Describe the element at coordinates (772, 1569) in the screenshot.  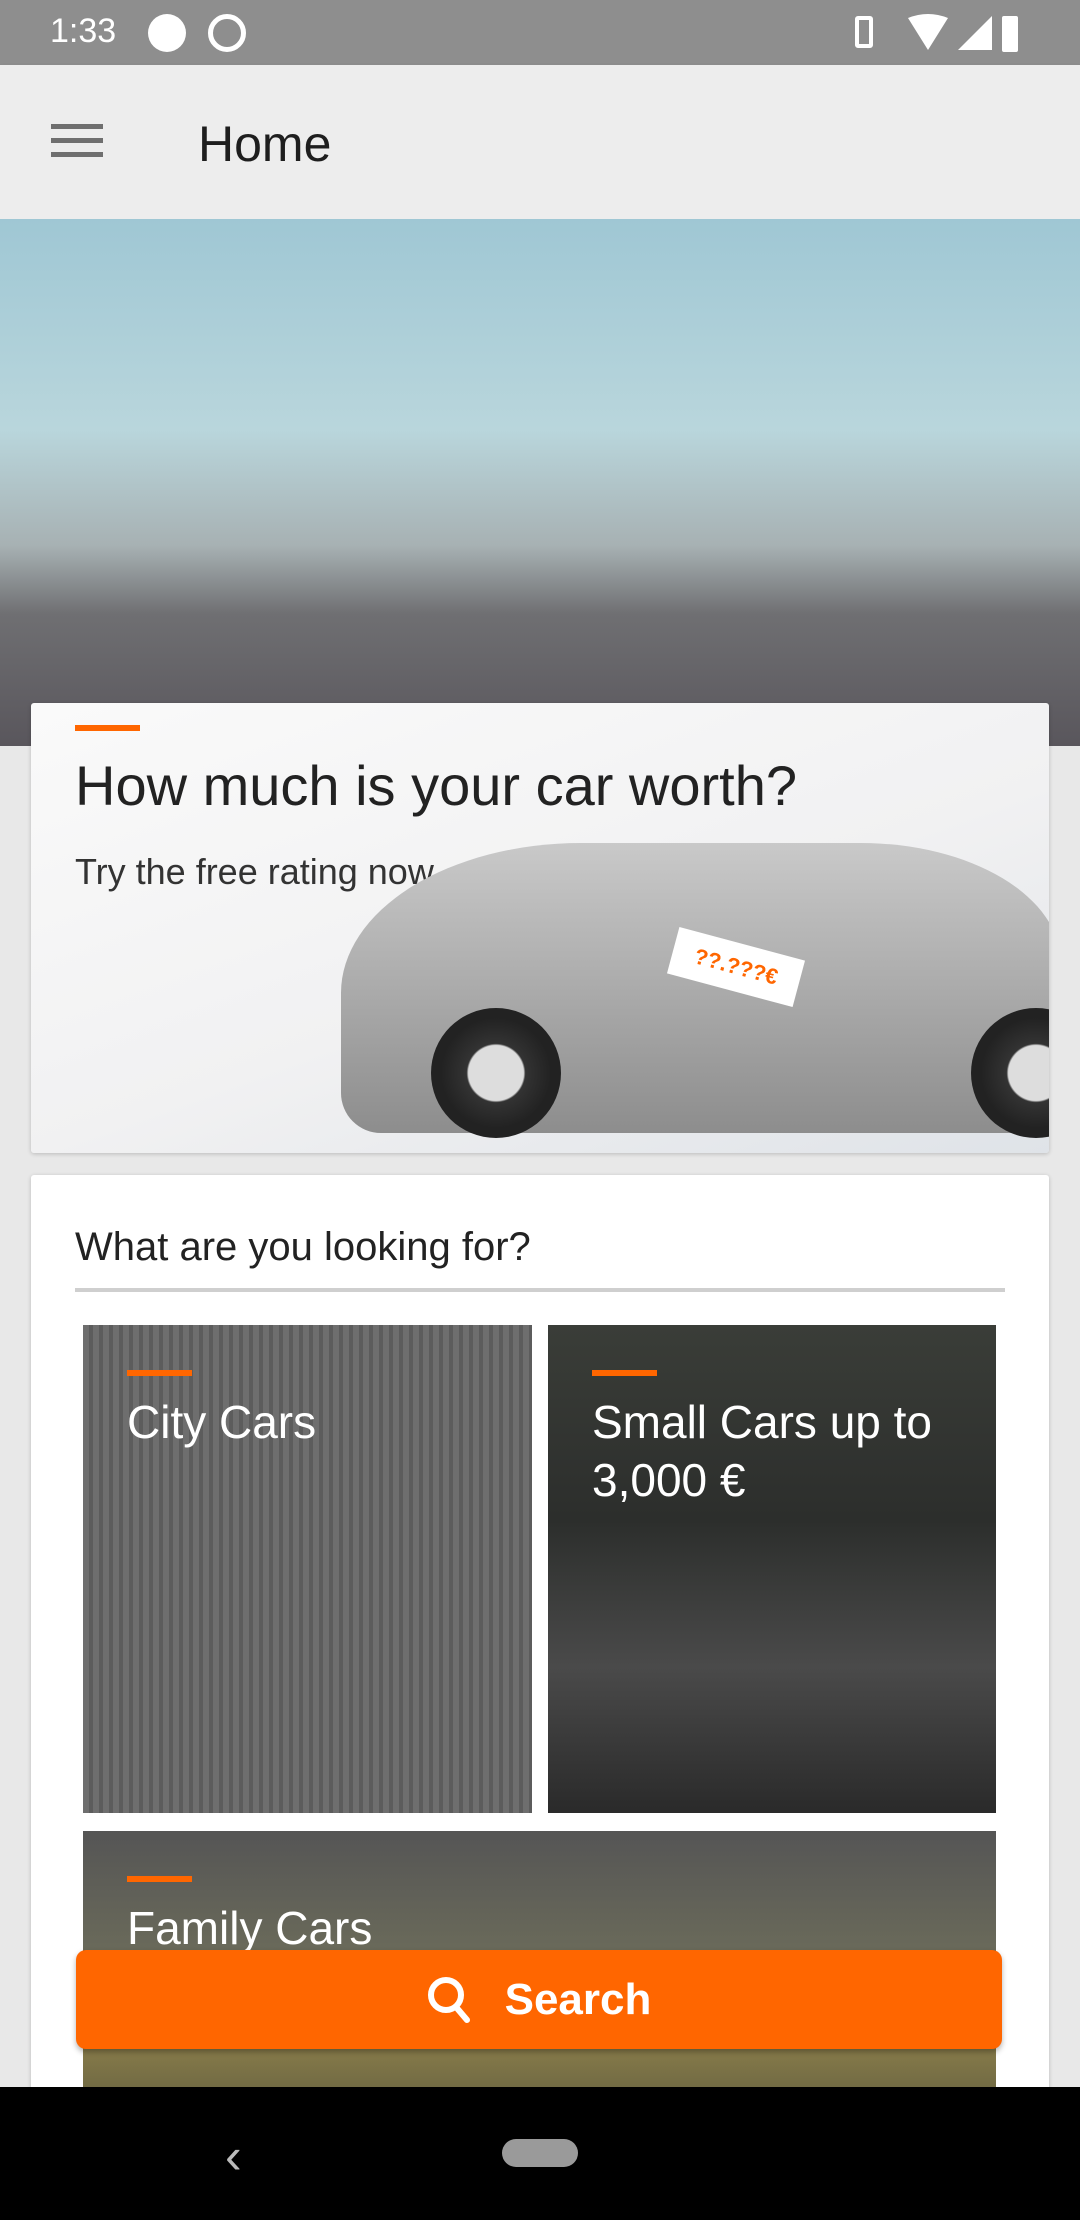
I see `category-tile-small-cars: Small Cars up to 3,000 €` at that location.